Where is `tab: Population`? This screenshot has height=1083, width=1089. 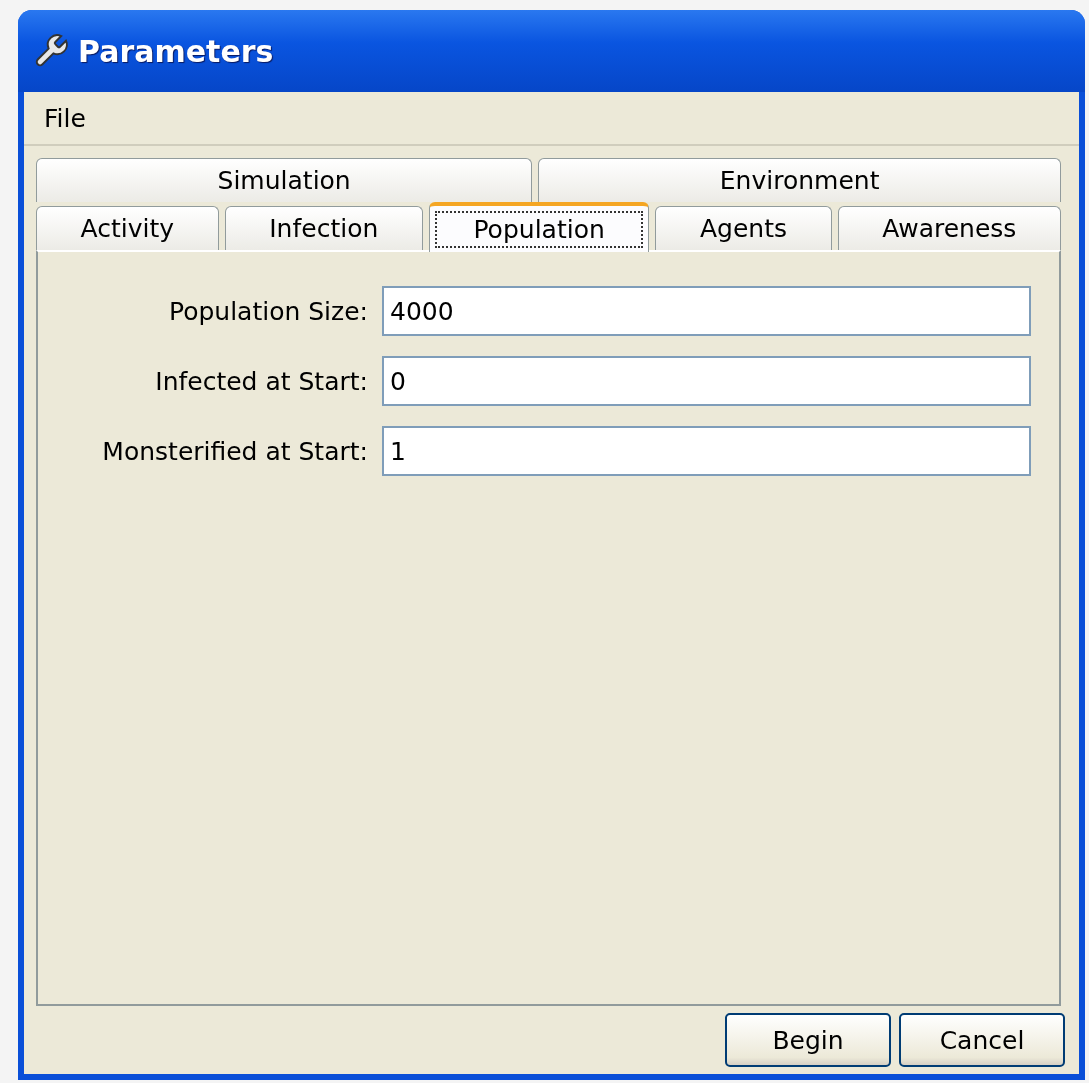
tab: Population is located at coordinates (539, 227).